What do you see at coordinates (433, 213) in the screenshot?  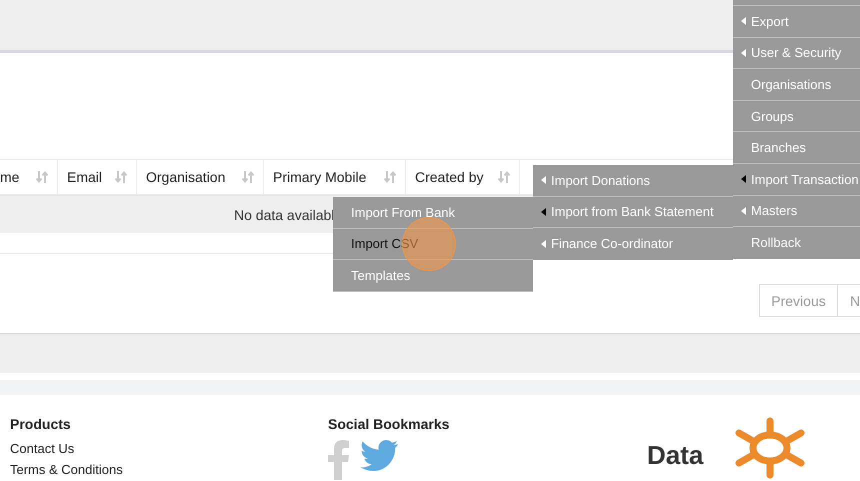 I see `menu-item: Import From Bank` at bounding box center [433, 213].